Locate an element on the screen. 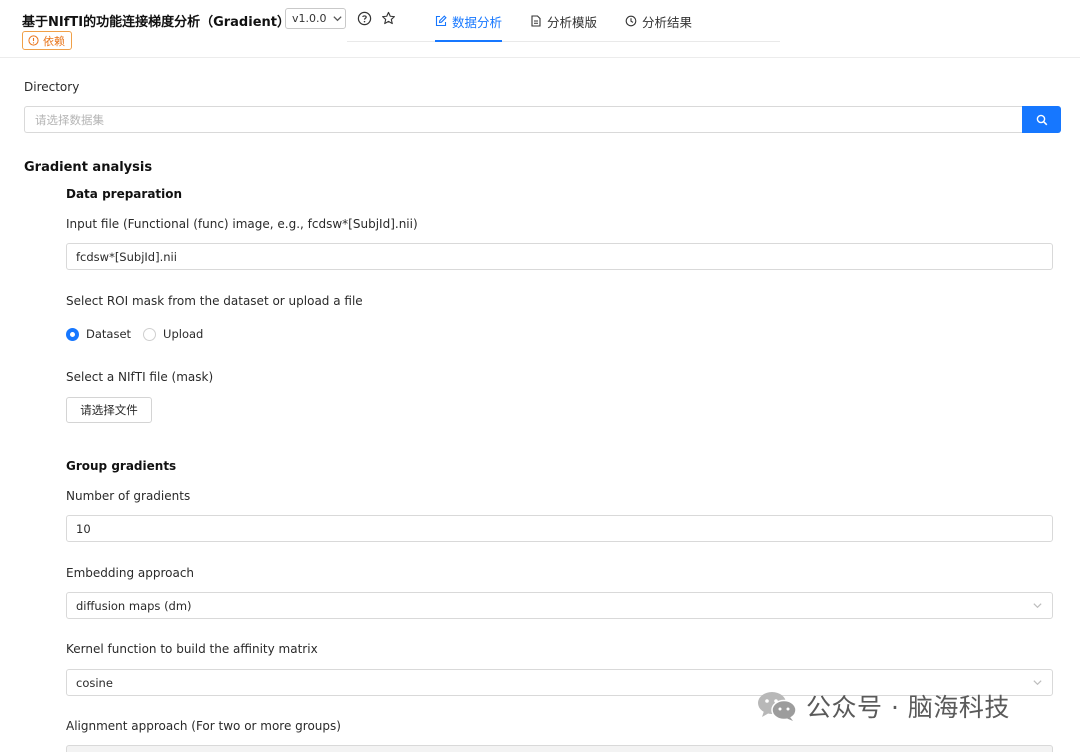 Image resolution: width=1080 pixels, height=752 pixels. directory-label: Directory is located at coordinates (52, 87).